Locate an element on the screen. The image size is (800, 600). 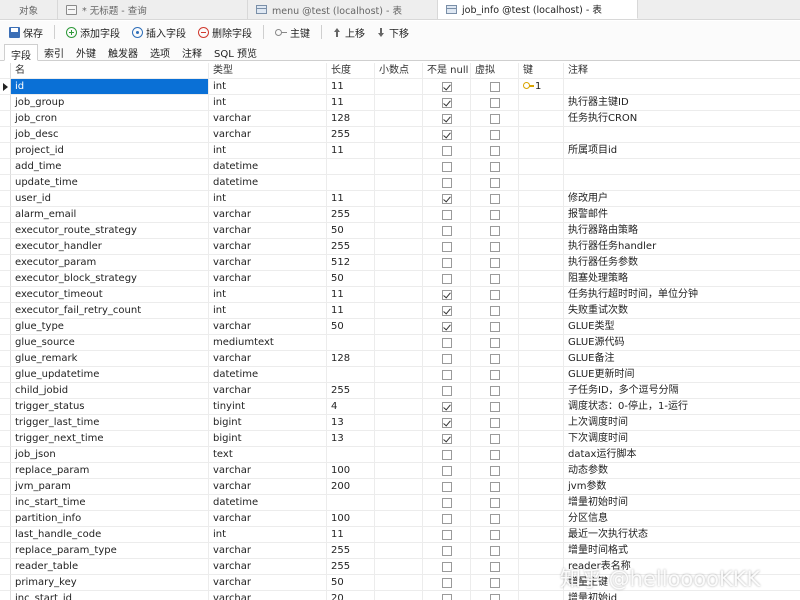
tab-objects: 对象 is located at coordinates (29, 9).